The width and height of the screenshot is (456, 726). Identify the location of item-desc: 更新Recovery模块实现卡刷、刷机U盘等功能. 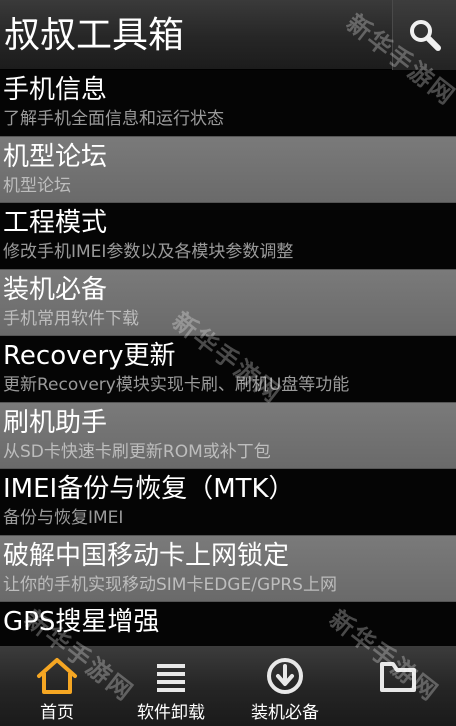
(176, 385).